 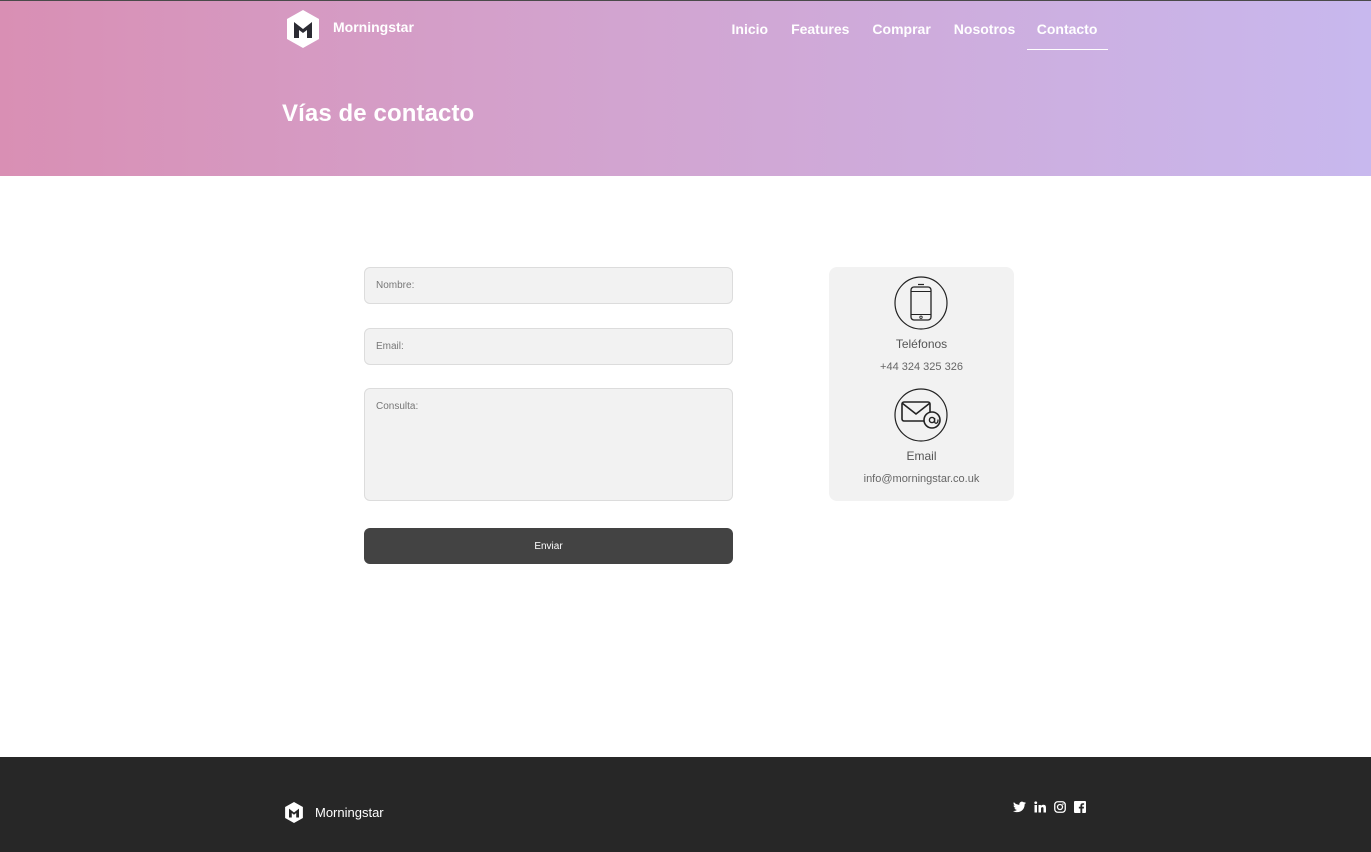 What do you see at coordinates (548, 285) in the screenshot?
I see `name-field` at bounding box center [548, 285].